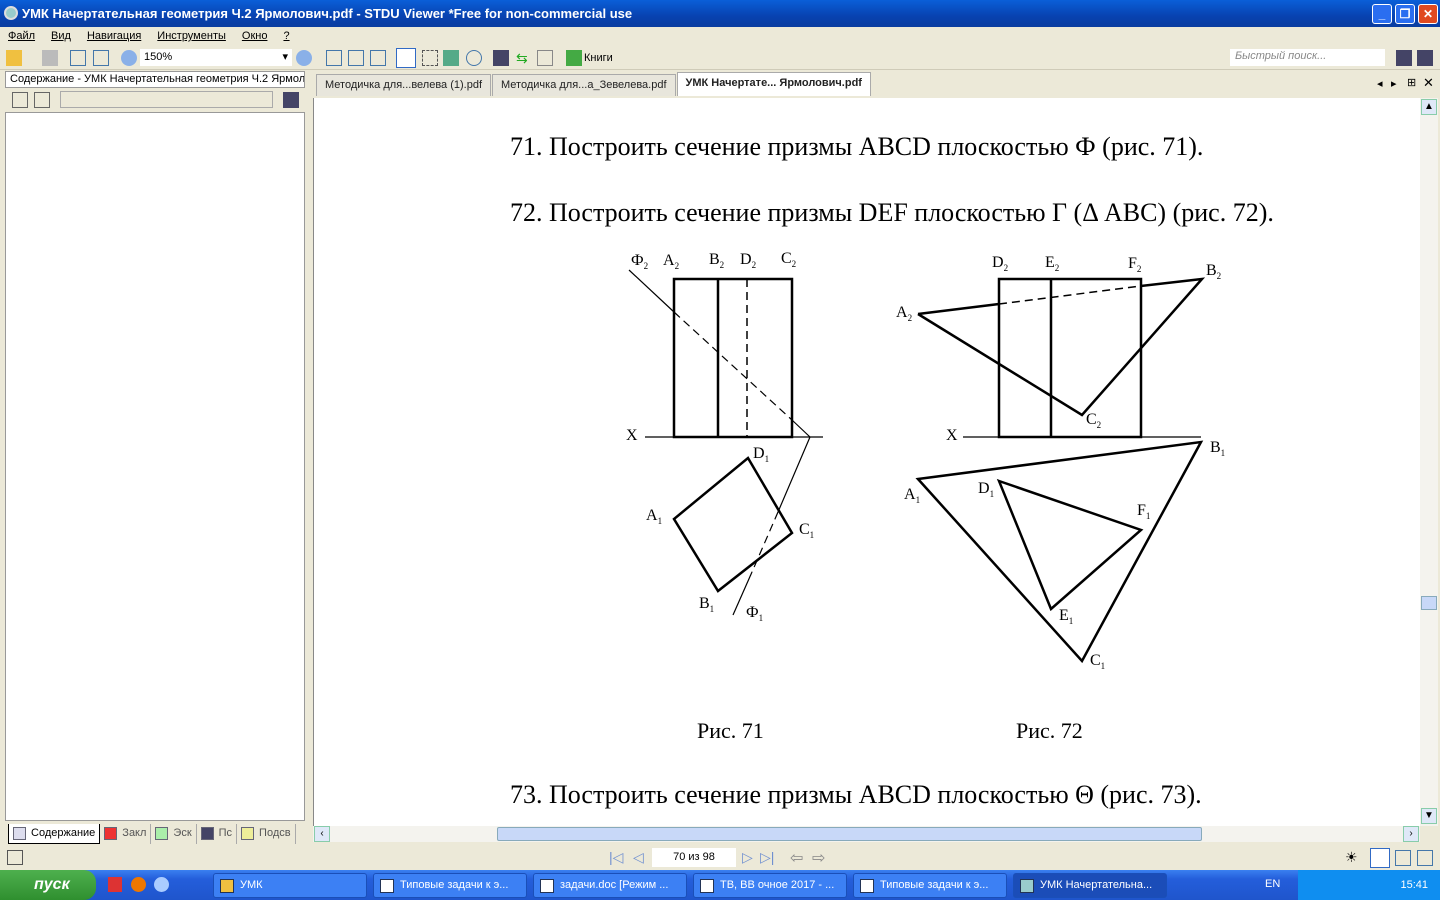  What do you see at coordinates (216, 57) in the screenshot?
I see `zoom-select: 150% ▾` at bounding box center [216, 57].